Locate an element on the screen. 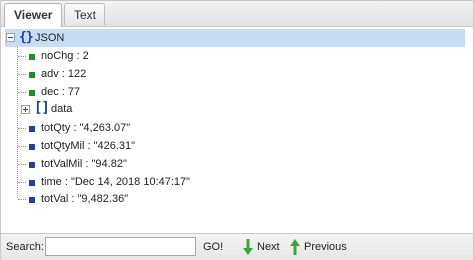  tree-node-root: {} JSON is located at coordinates (235, 38).